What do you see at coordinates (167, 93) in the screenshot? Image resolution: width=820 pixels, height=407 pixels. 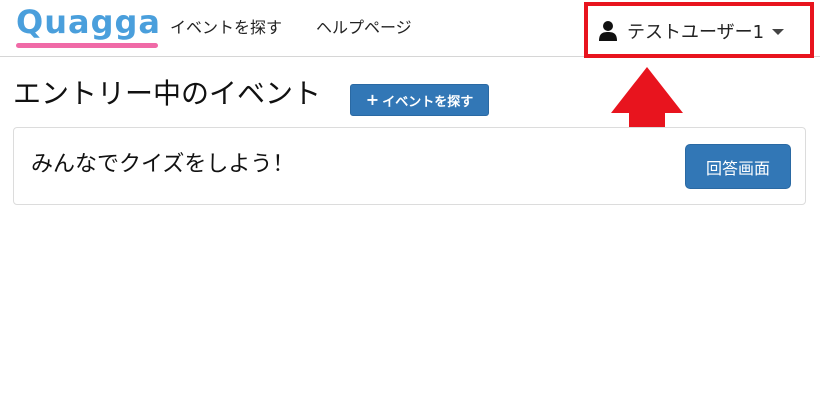 I see `page-title: エントリー中のイベント` at bounding box center [167, 93].